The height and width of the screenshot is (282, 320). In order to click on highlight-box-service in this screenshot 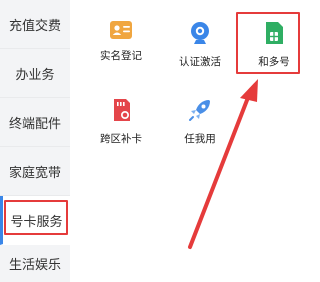, I will do `click(268, 43)`.